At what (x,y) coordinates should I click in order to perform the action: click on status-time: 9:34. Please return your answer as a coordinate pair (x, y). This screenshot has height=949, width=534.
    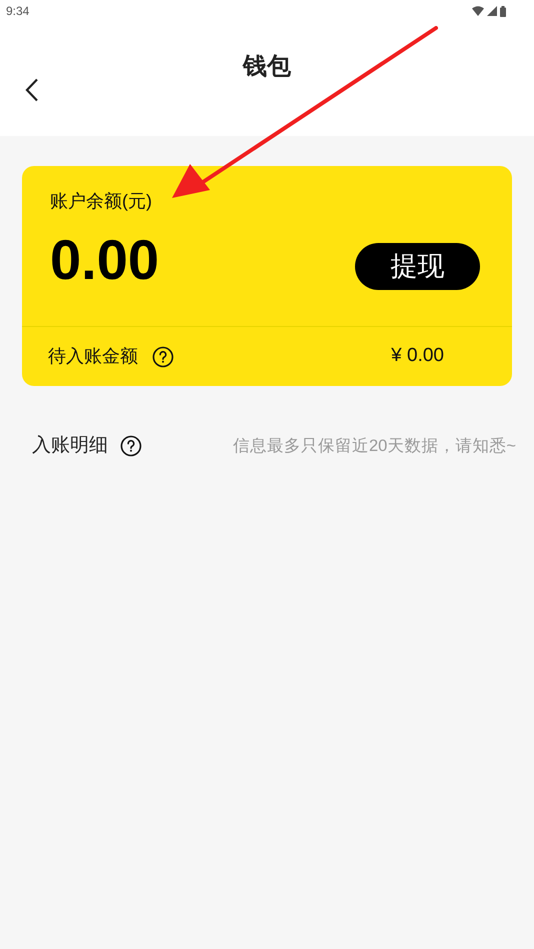
    Looking at the image, I should click on (18, 11).